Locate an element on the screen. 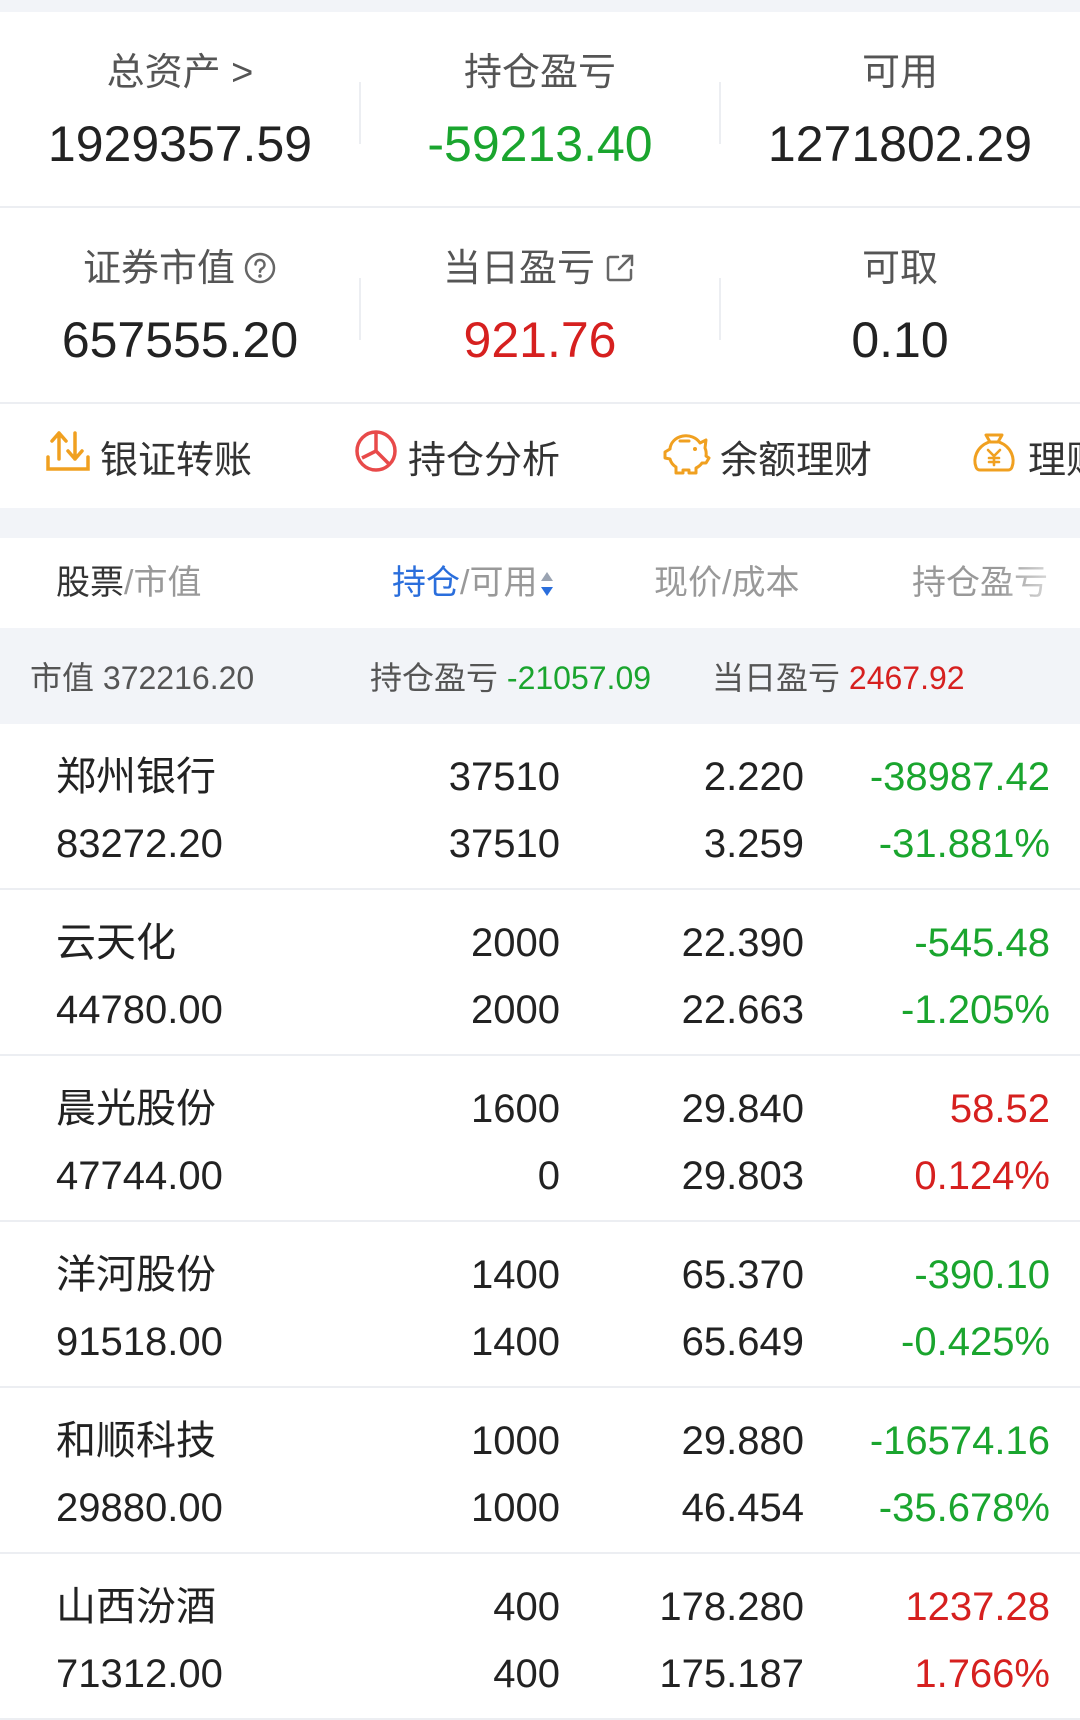 This screenshot has height=1720, width=1080. stock-pl-pct: -1.205% is located at coordinates (975, 1010).